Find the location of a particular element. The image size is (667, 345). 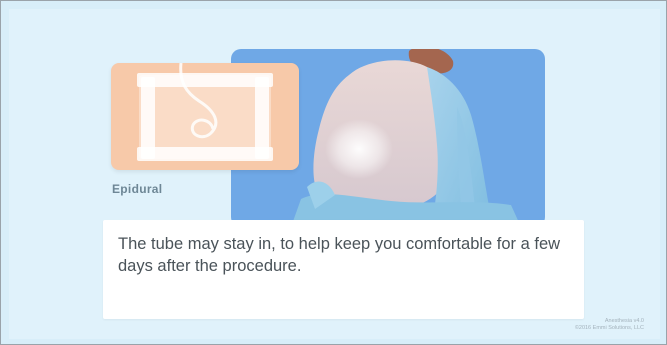

epidural-label: Epidural is located at coordinates (137, 189).